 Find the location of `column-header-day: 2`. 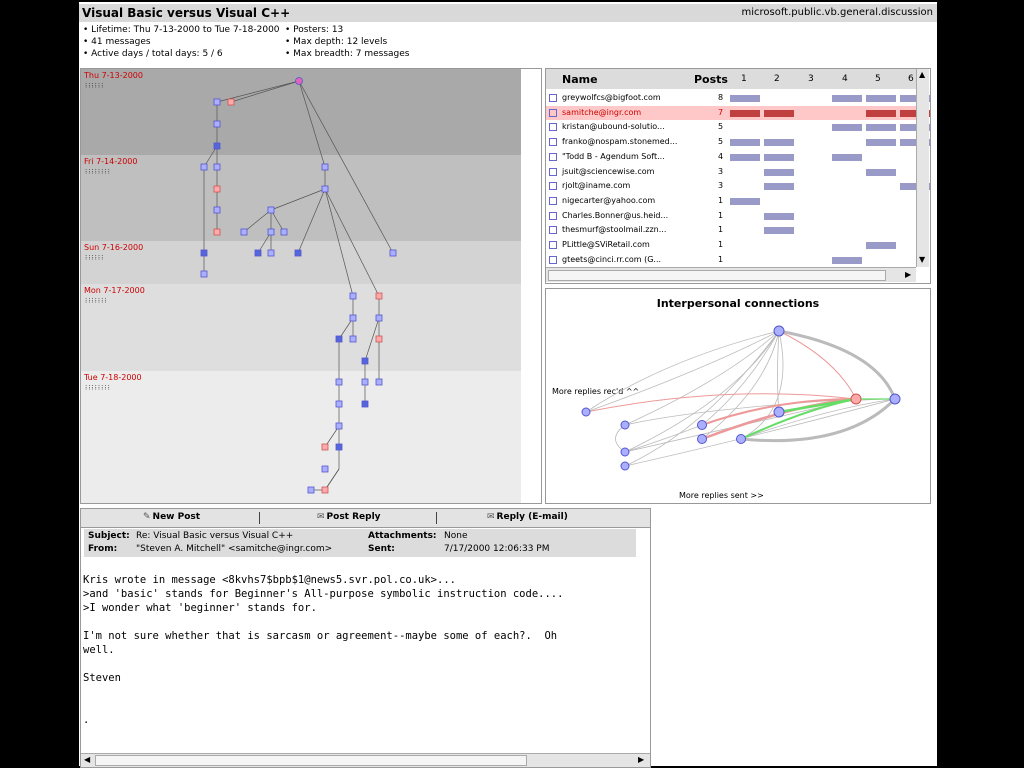

column-header-day: 2 is located at coordinates (777, 79).